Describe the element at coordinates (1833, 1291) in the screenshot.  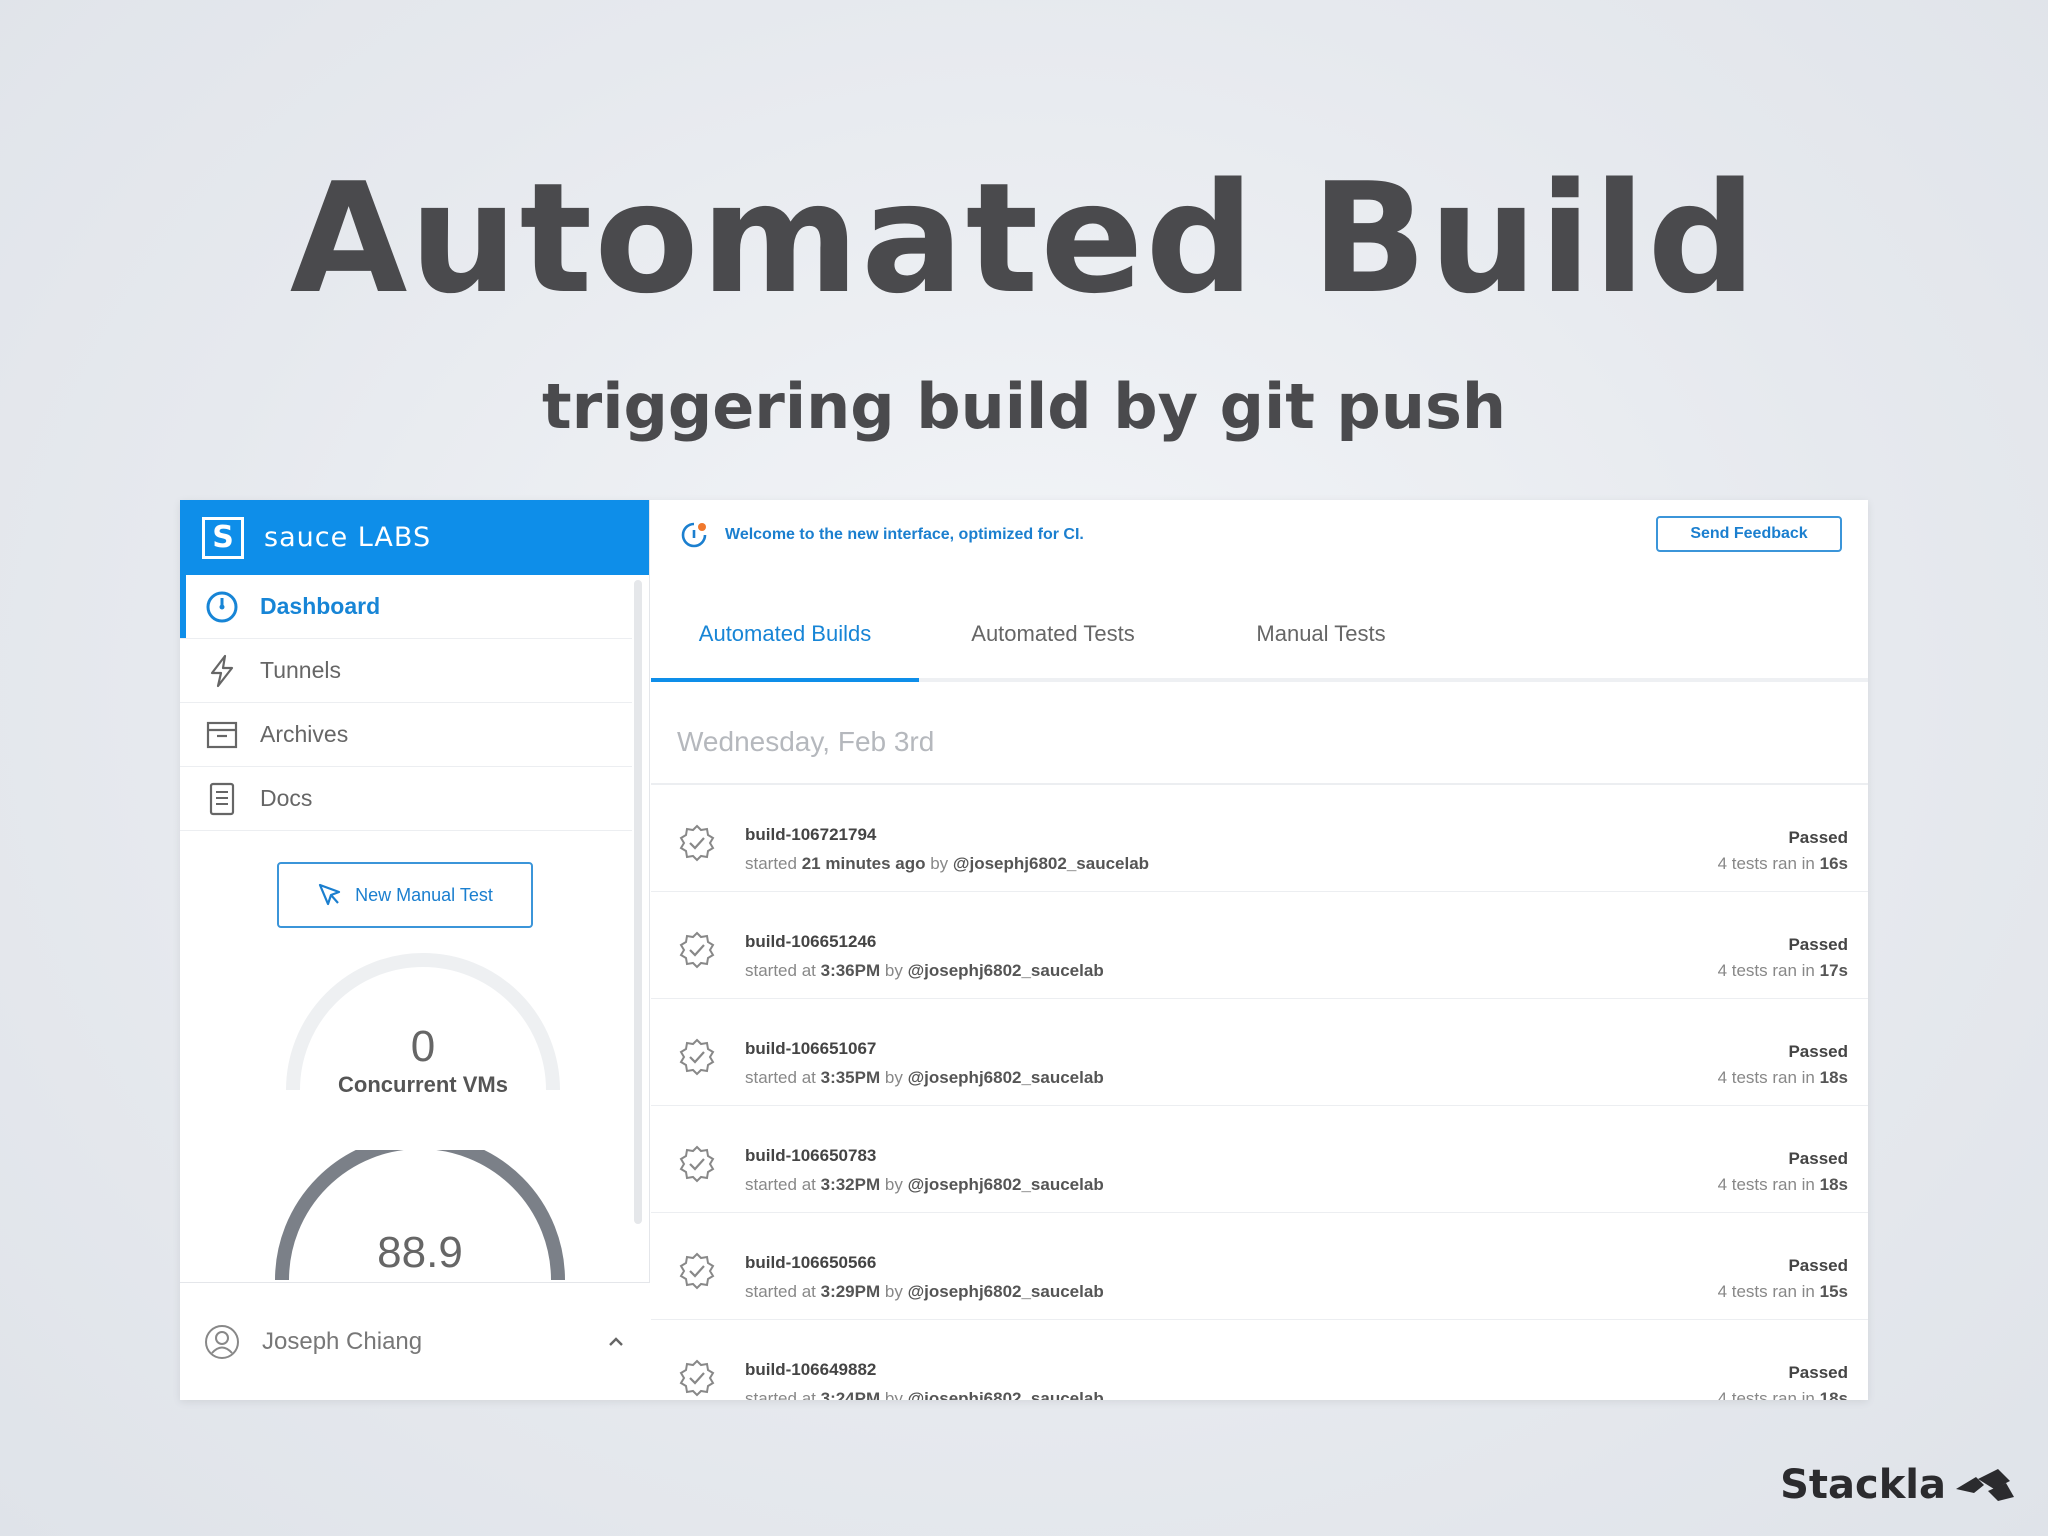
I see `build-duration: 15s` at that location.